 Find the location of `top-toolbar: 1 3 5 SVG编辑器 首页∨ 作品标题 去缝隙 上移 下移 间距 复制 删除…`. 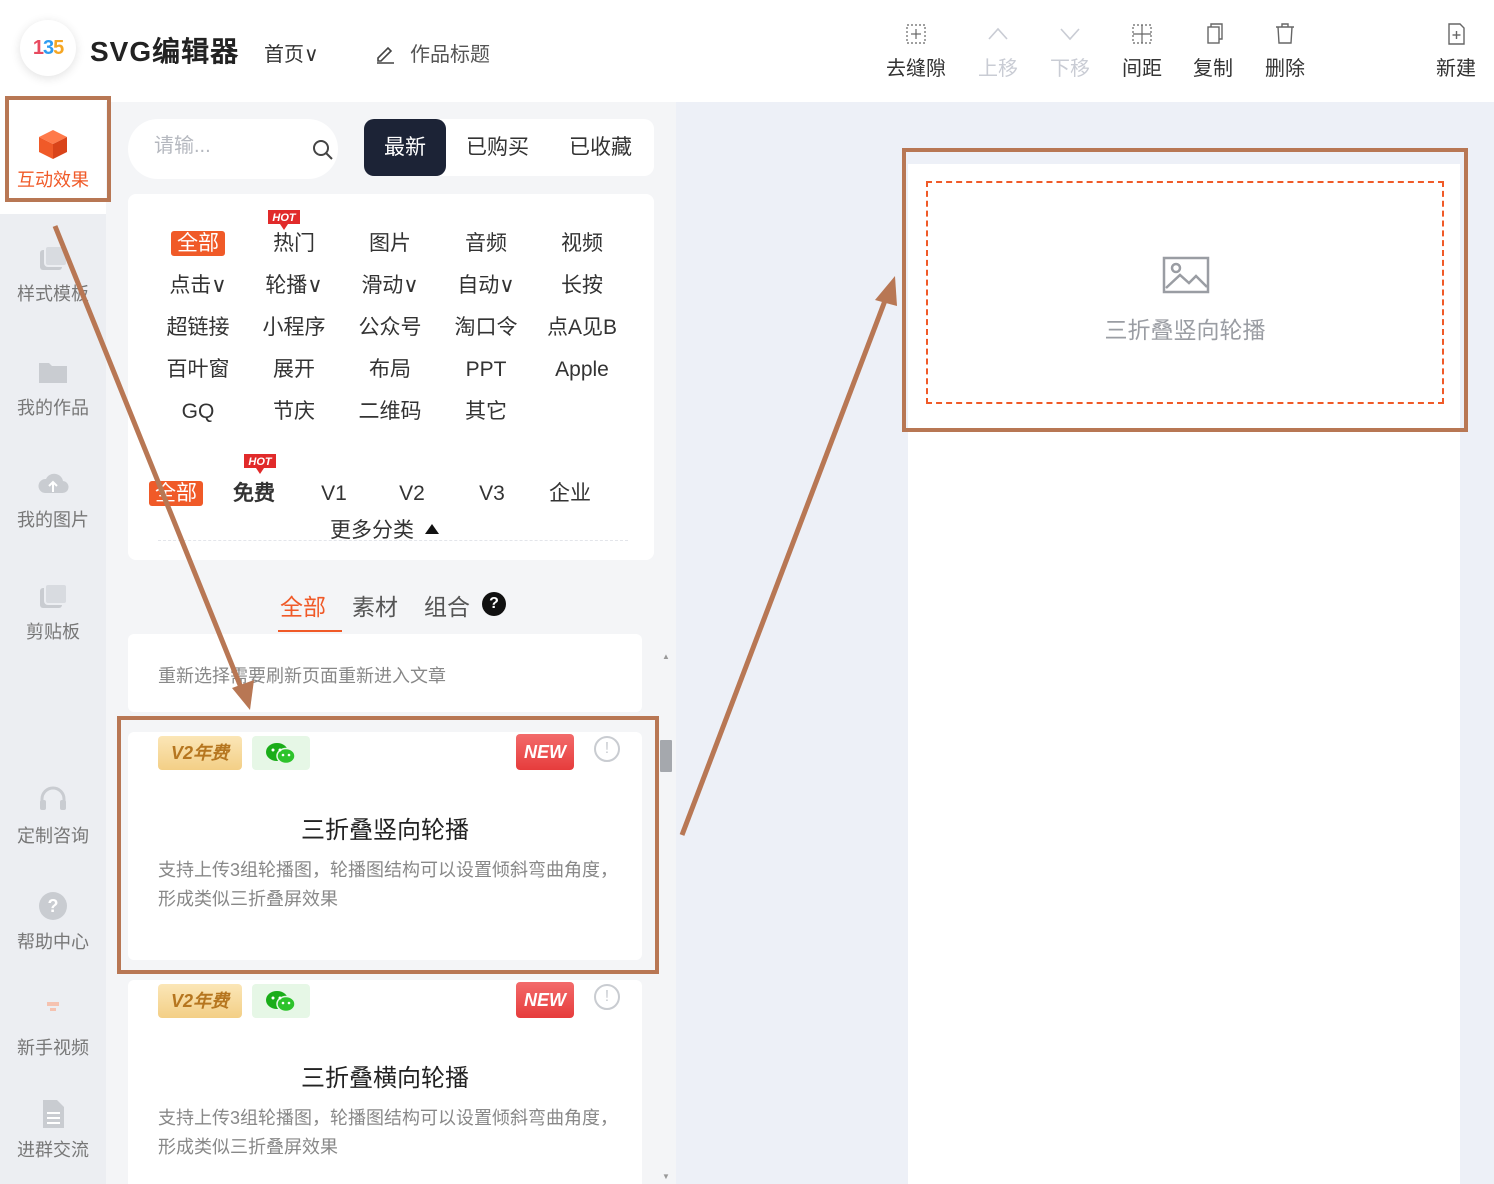

top-toolbar: 1 3 5 SVG编辑器 首页∨ 作品标题 去缝隙 上移 下移 间距 复制 删除… is located at coordinates (747, 51).